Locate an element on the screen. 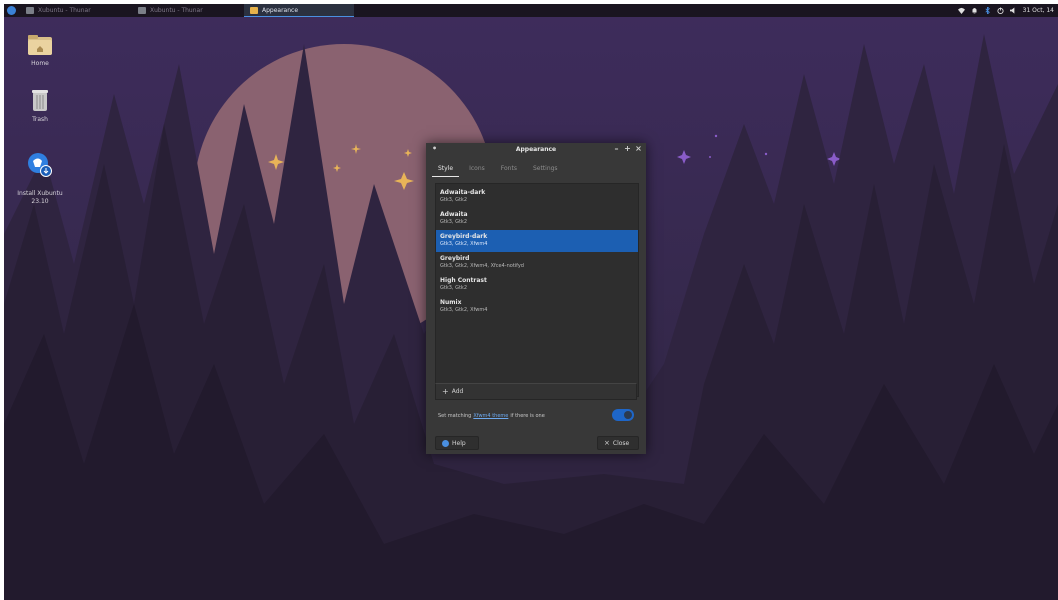  match-text-after: if there is one is located at coordinates (527, 416).